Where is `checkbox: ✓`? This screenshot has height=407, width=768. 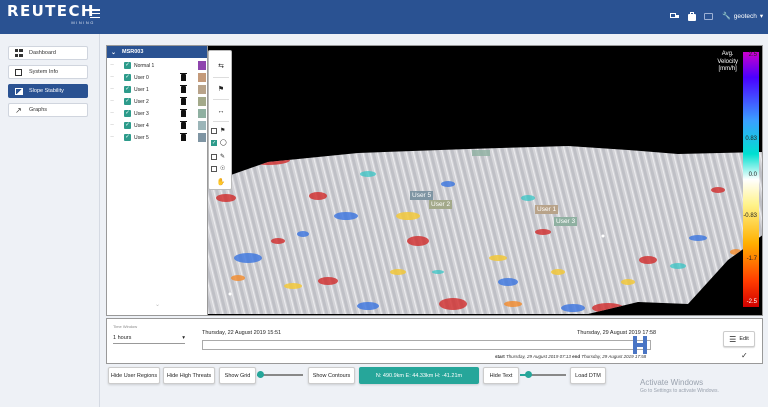 checkbox: ✓ is located at coordinates (214, 142).